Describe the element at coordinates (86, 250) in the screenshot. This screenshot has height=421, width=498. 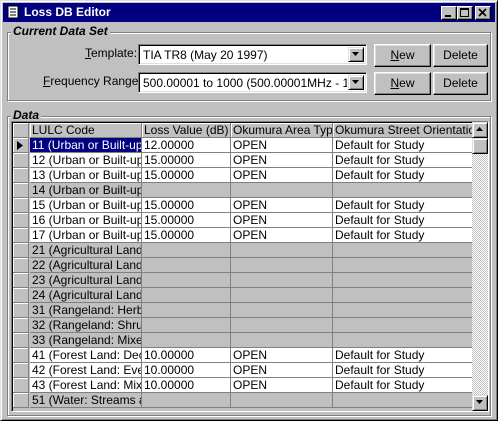
I see `table-cell: 21 (Agricultural Land: (` at that location.